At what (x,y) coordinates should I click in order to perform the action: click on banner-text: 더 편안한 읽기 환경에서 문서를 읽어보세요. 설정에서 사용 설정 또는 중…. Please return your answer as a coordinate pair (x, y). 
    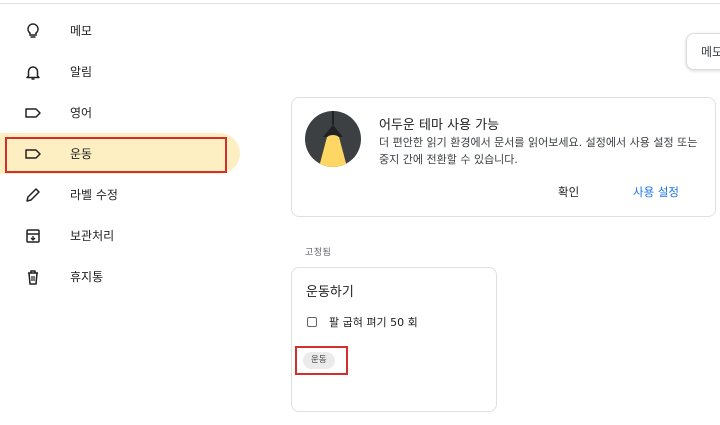
    Looking at the image, I should click on (538, 151).